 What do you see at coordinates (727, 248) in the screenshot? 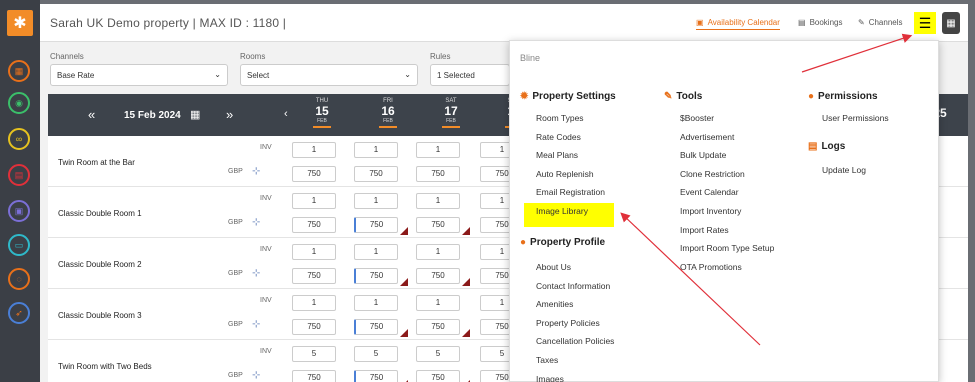
I see `menu-item-import-room-type-setup: Import Room Type Setup` at bounding box center [727, 248].